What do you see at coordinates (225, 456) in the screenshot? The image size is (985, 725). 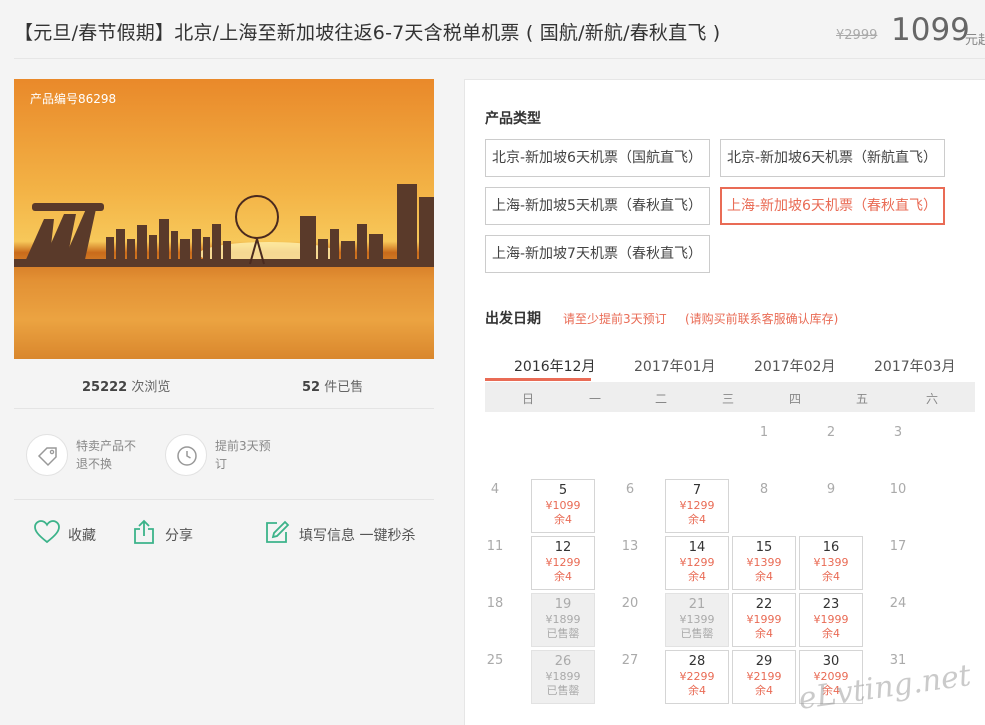 I see `feature-advance-booking: 提前3天预 订` at bounding box center [225, 456].